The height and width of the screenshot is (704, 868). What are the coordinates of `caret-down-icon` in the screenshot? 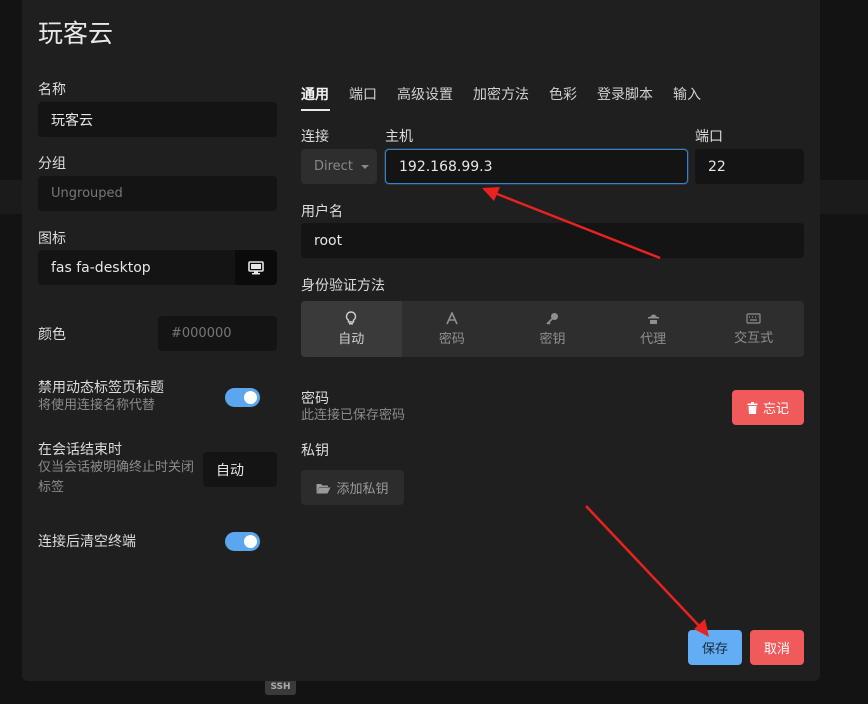 It's located at (364, 166).